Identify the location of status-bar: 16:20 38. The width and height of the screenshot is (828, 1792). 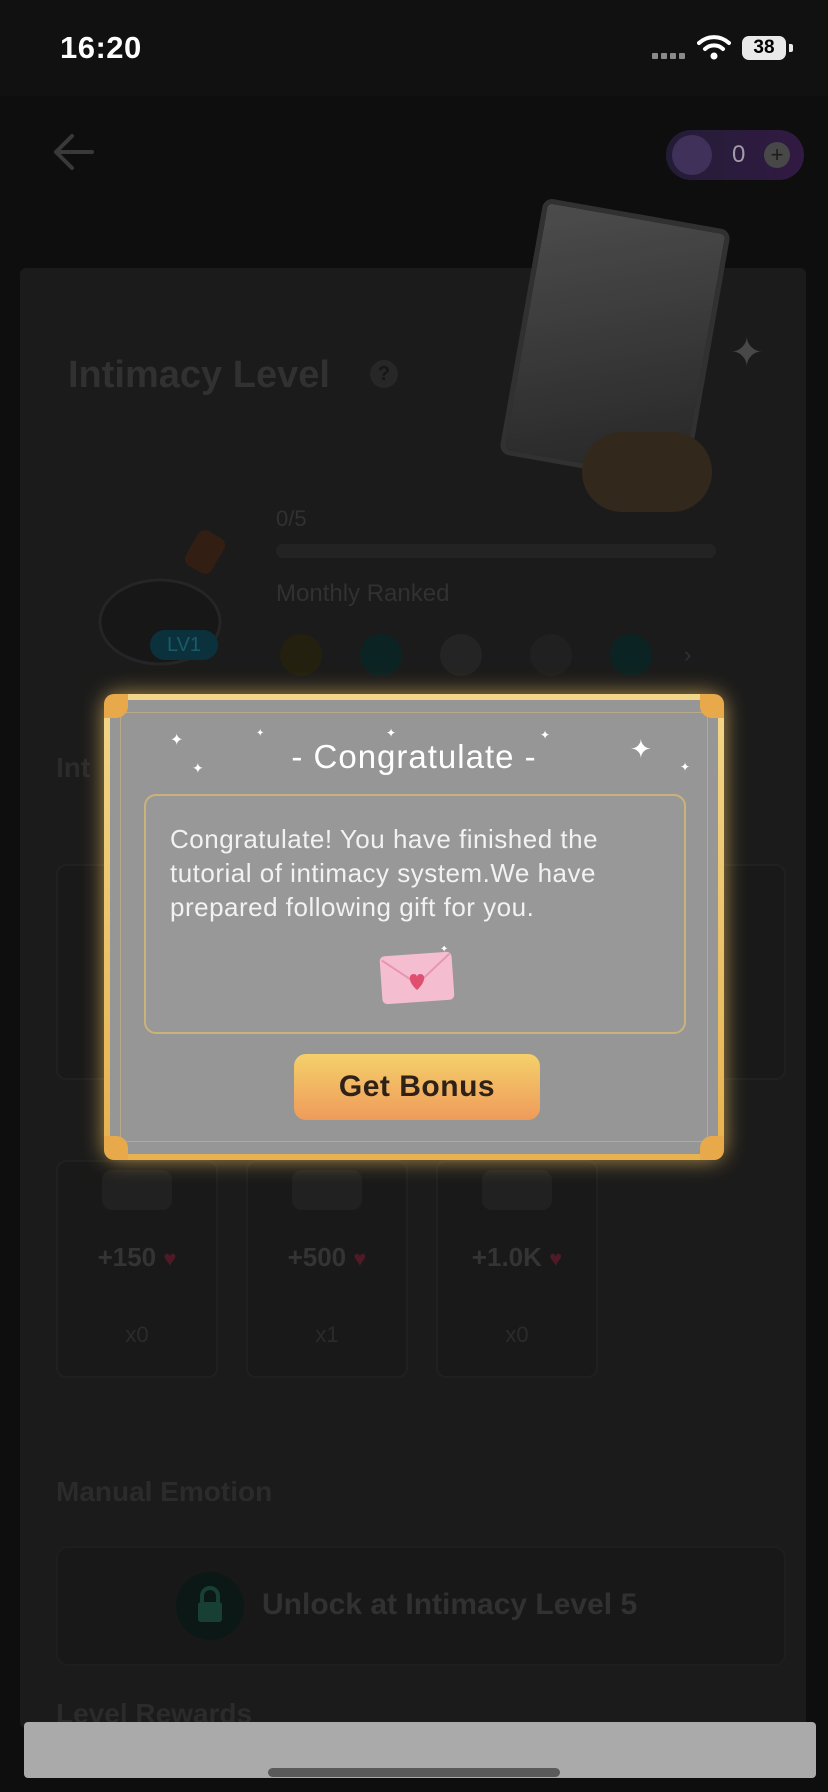
(414, 48).